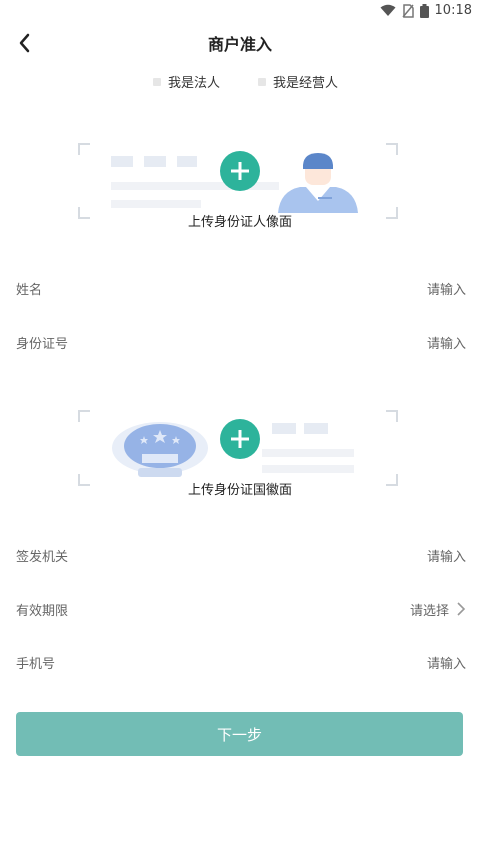 The width and height of the screenshot is (480, 854). I want to click on national-emblem-icon, so click(160, 449).